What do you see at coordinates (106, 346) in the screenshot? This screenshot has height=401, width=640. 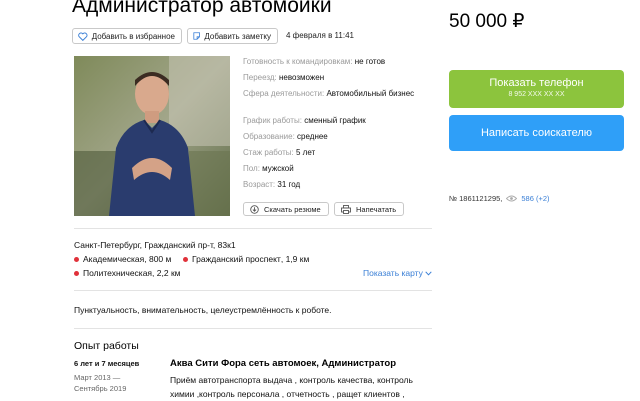 I see `experience-heading: Опыт работы` at bounding box center [106, 346].